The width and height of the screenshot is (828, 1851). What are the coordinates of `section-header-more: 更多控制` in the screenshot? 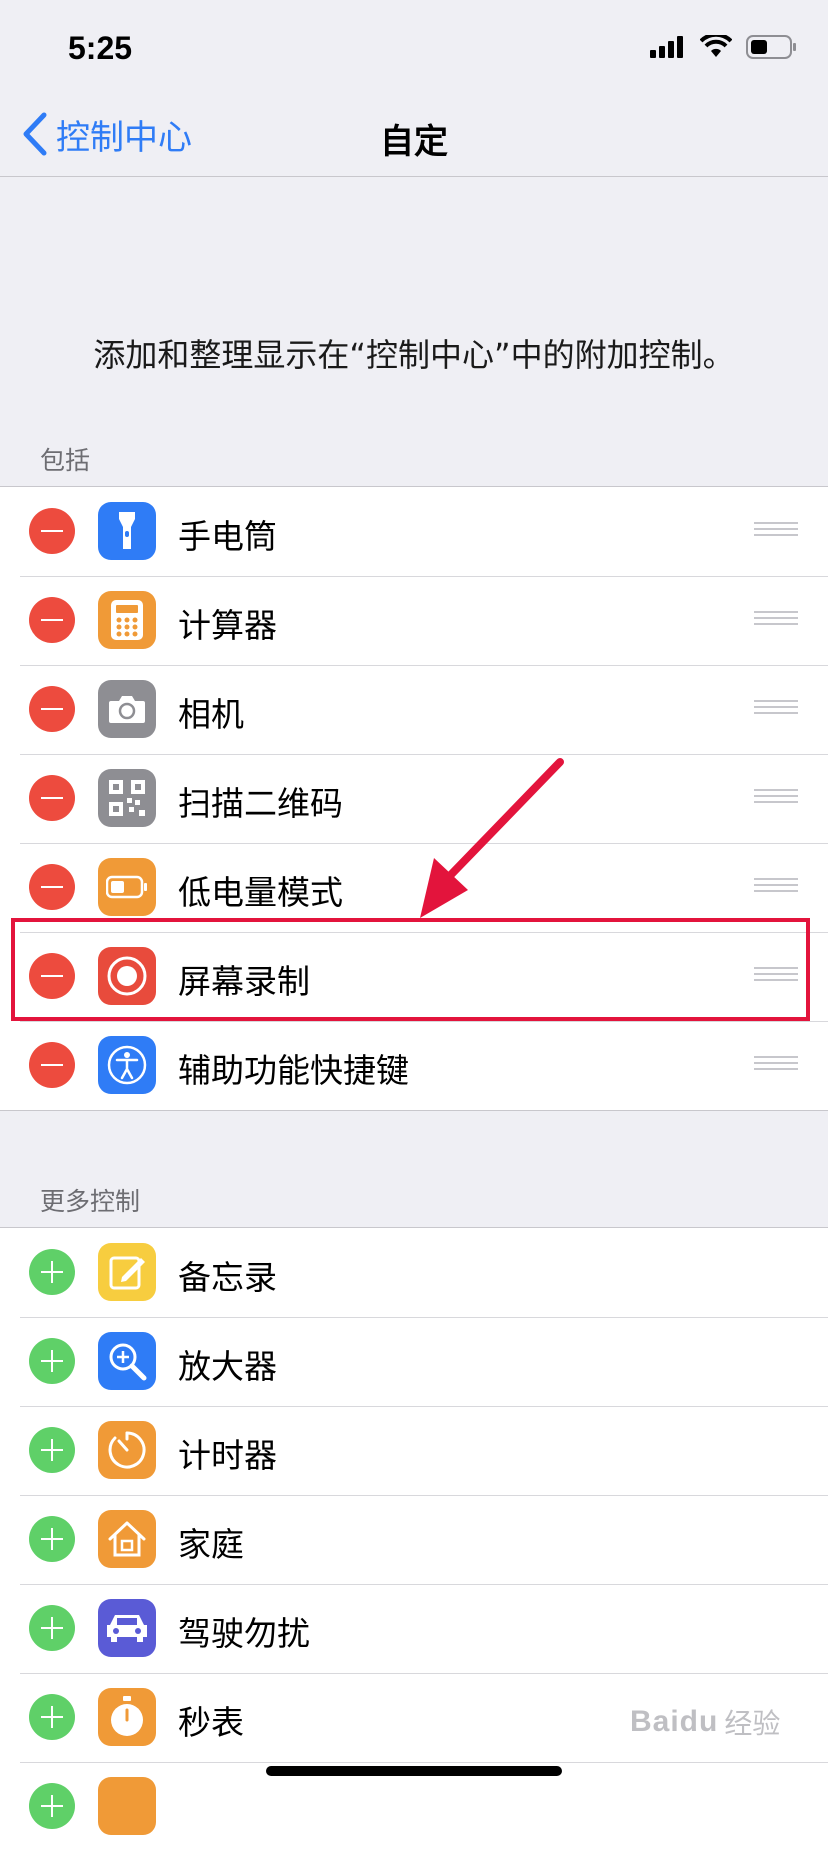 It's located at (90, 1201).